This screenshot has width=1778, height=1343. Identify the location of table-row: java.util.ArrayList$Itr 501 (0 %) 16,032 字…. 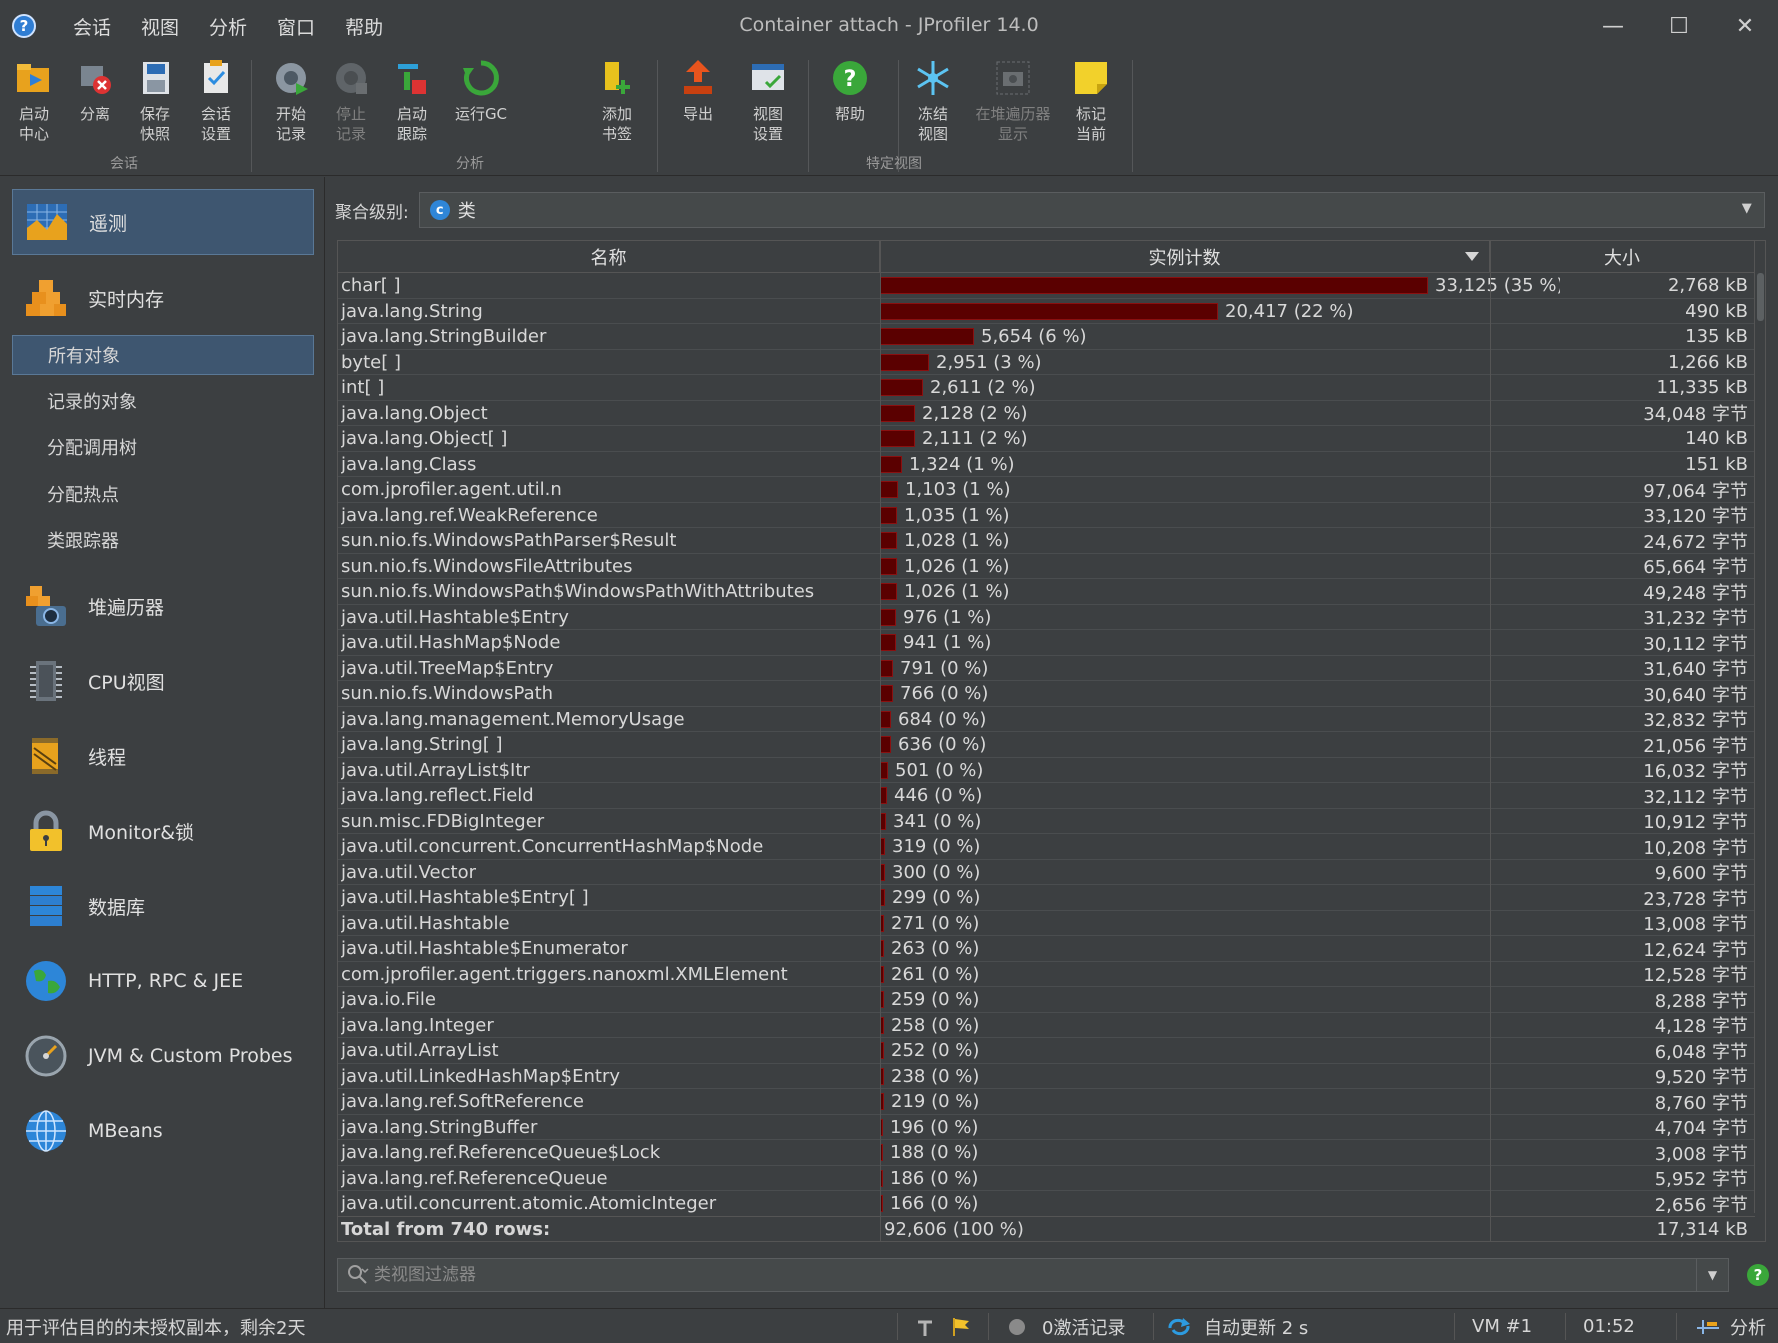
(1046, 770).